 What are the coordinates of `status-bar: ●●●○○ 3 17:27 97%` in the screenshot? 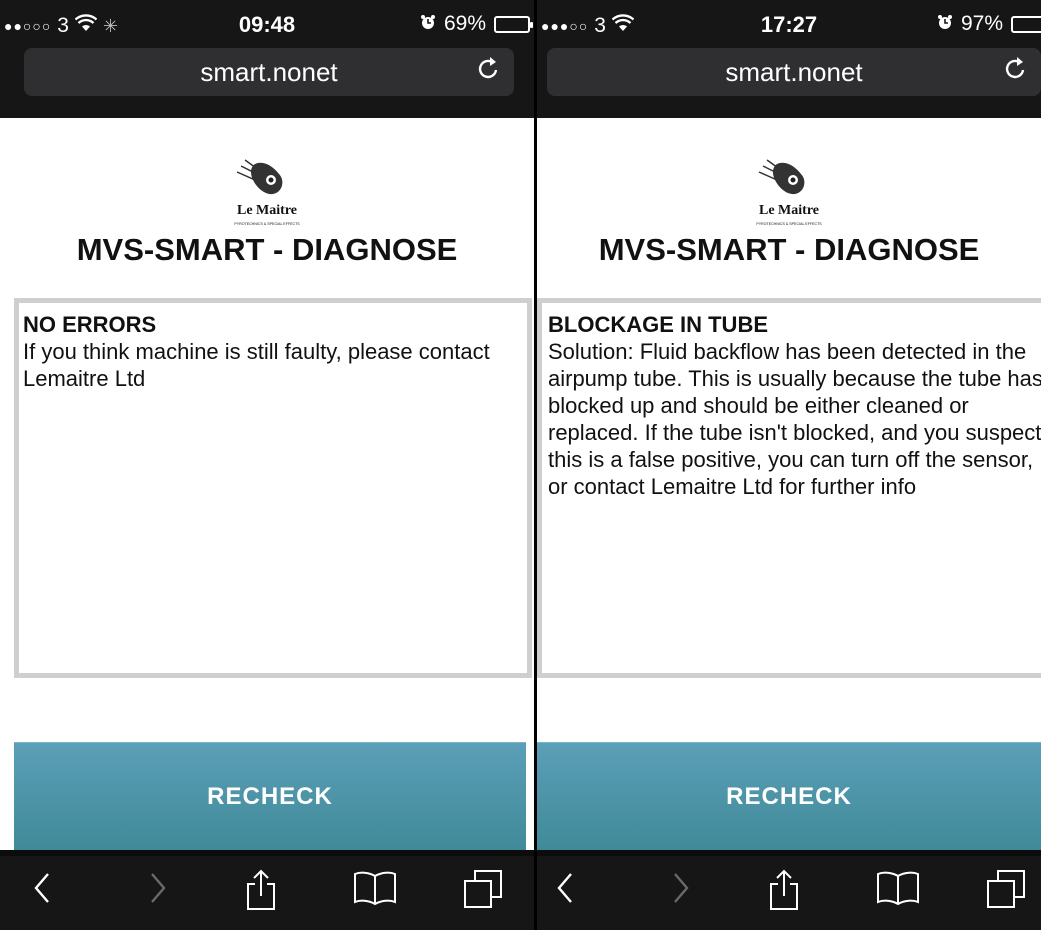 It's located at (789, 25).